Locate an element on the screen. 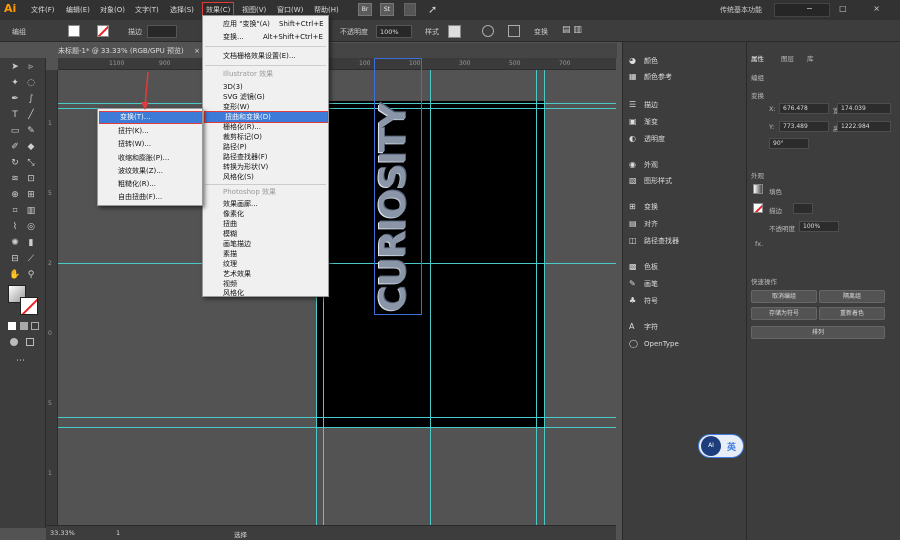 The height and width of the screenshot is (540, 900). height-field: 1222.984 is located at coordinates (864, 126).